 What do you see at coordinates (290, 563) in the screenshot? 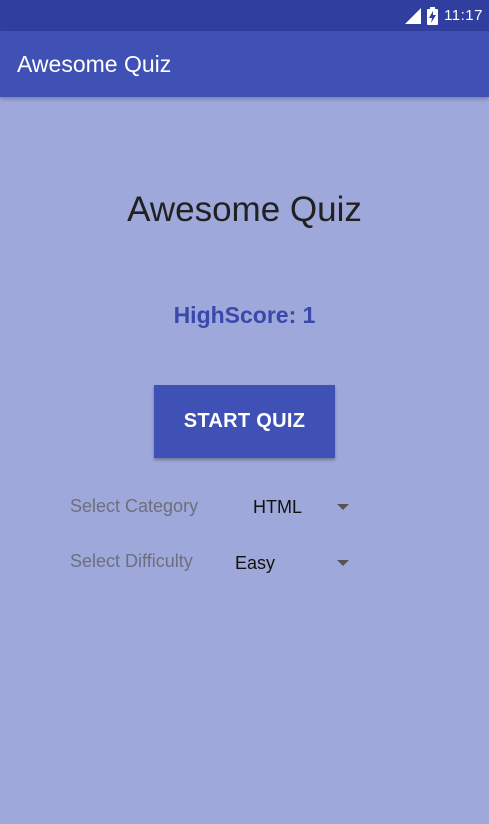
I see `difficulty-spinner: Easy` at bounding box center [290, 563].